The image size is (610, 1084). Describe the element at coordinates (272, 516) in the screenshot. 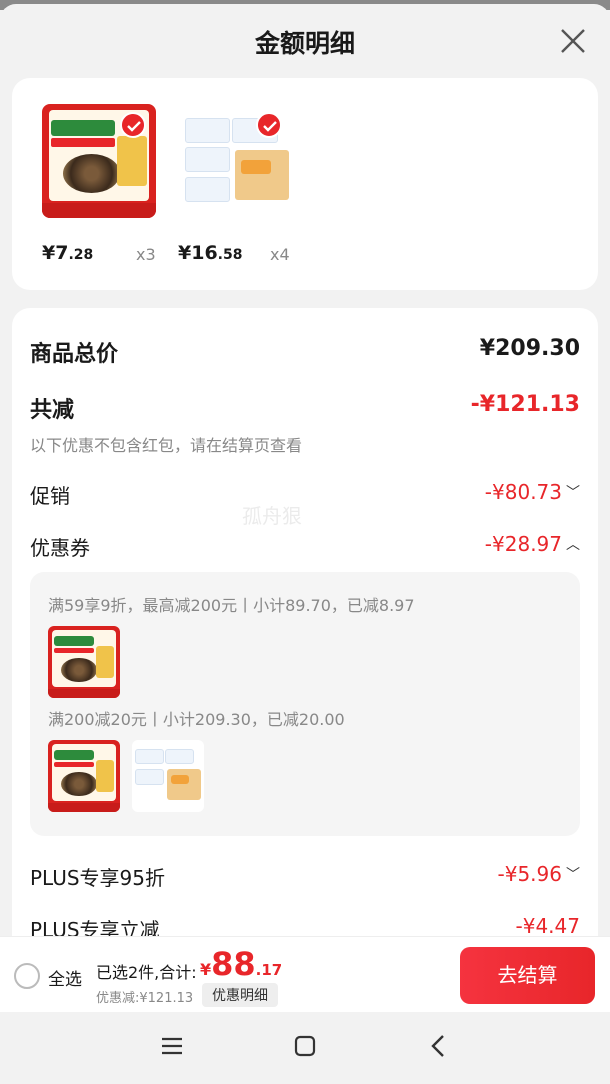

I see `watermark: 孤舟狠` at that location.